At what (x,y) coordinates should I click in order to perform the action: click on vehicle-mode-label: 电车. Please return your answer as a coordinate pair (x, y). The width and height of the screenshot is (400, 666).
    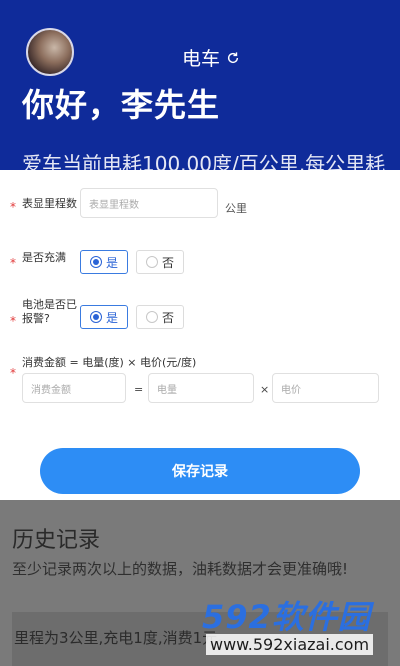
    Looking at the image, I should click on (201, 59).